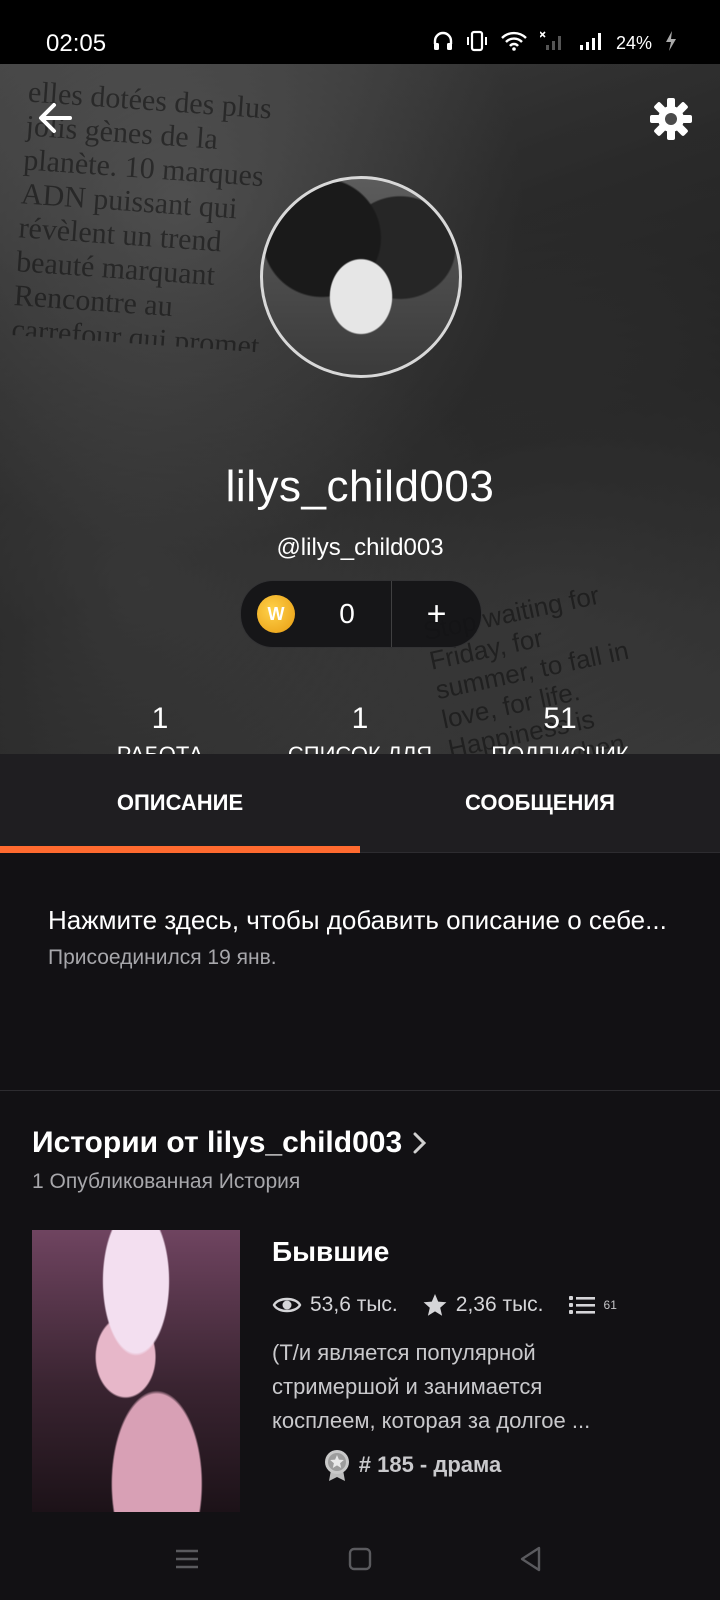 This screenshot has width=720, height=1600. What do you see at coordinates (217, 1142) in the screenshot?
I see `stories-title: Истории от lilys_child003` at bounding box center [217, 1142].